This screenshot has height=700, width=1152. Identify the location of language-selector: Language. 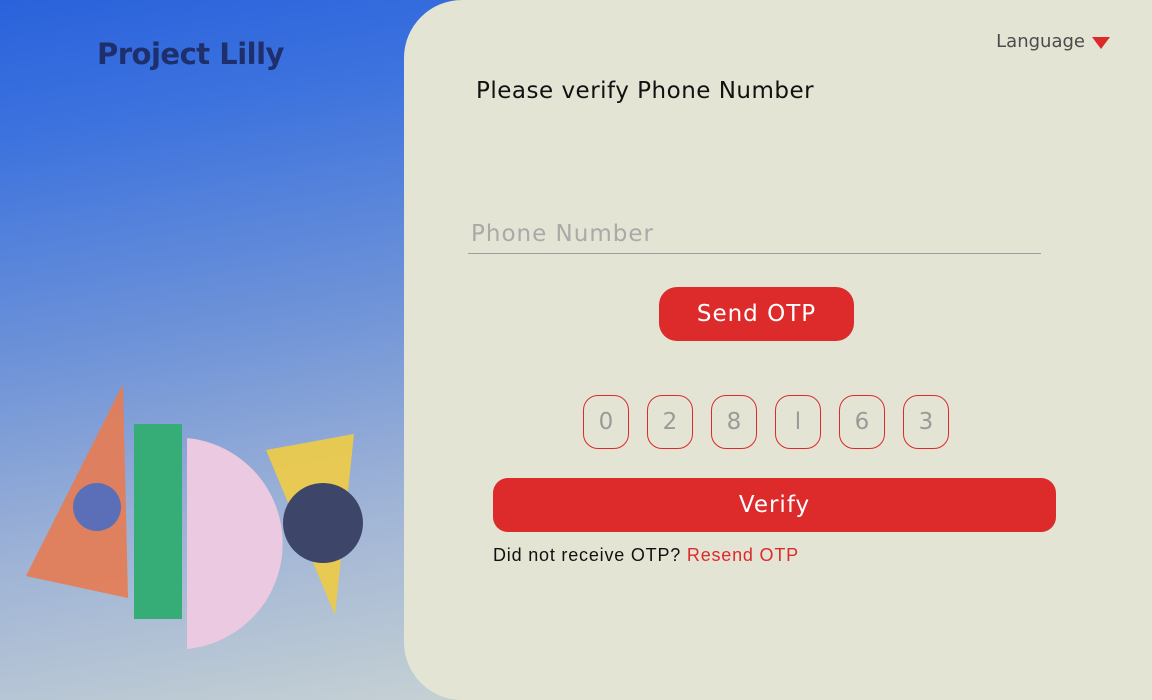
(1053, 41).